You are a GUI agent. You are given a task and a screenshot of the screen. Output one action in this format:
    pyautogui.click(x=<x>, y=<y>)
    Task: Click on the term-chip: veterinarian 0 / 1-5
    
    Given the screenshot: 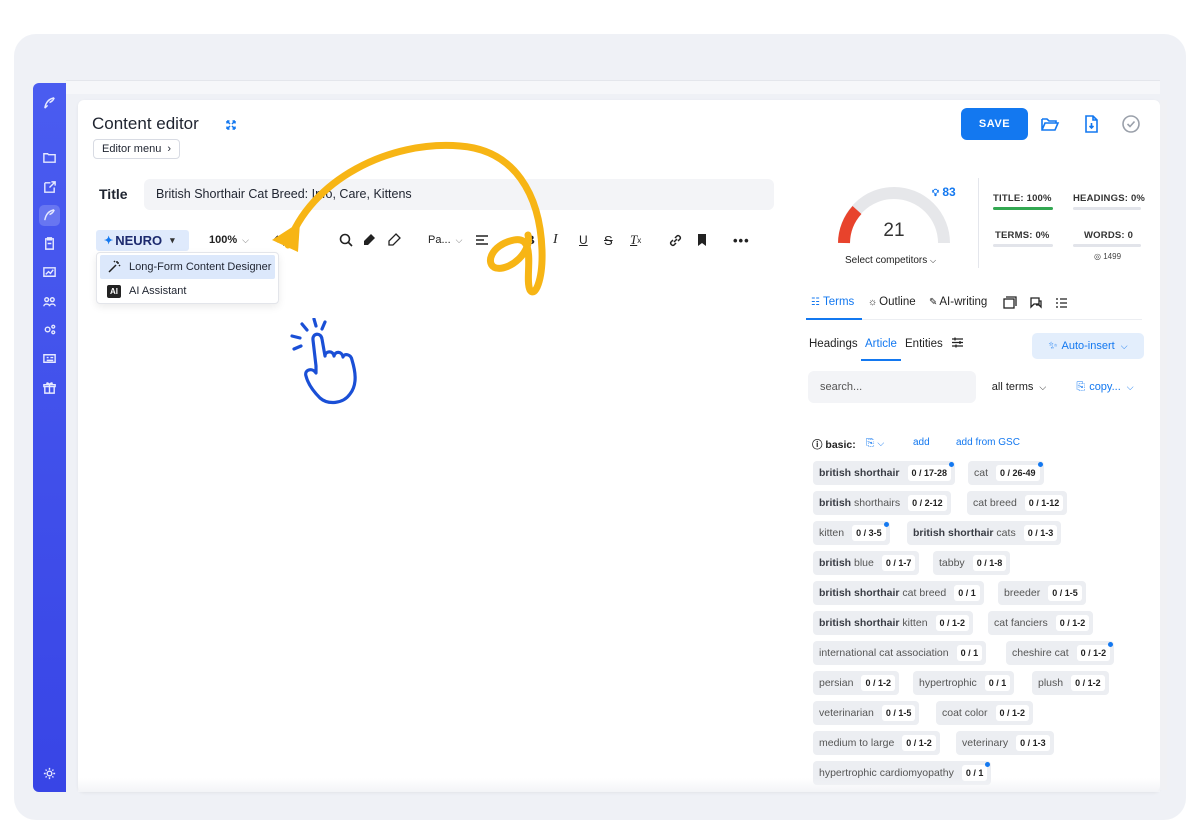 What is the action you would take?
    pyautogui.click(x=866, y=713)
    